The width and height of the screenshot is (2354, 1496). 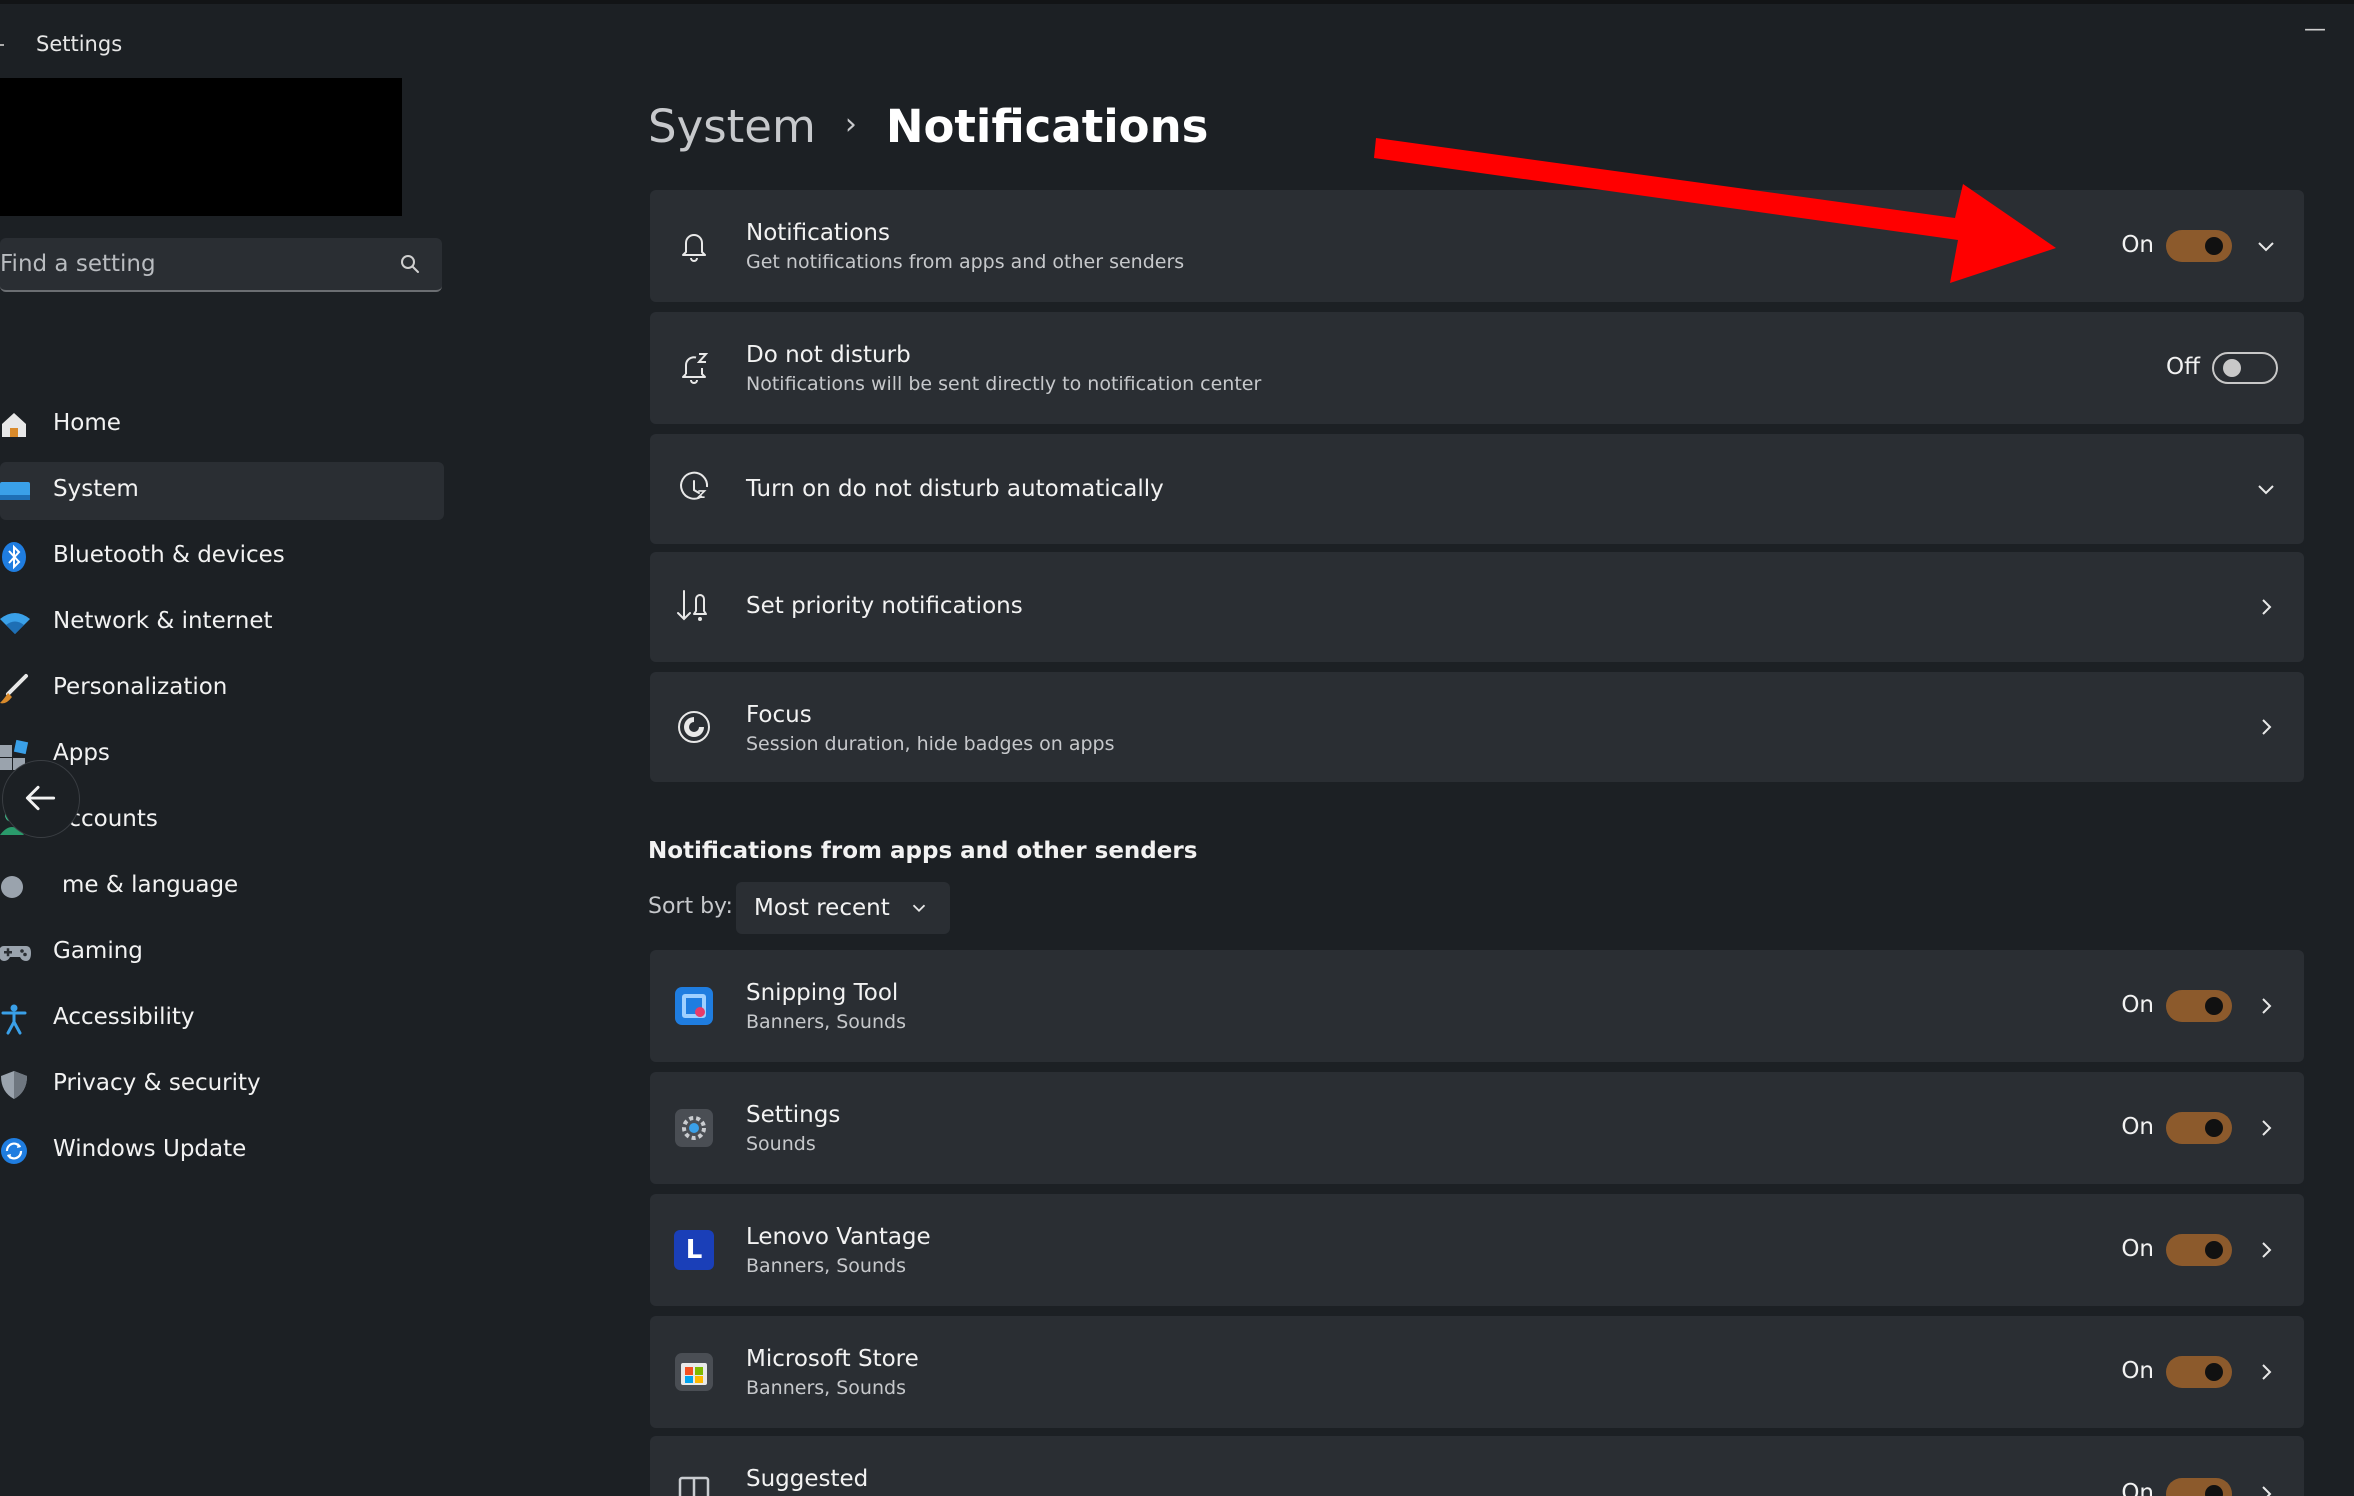 I want to click on breadcrumb-parent: System, so click(x=732, y=126).